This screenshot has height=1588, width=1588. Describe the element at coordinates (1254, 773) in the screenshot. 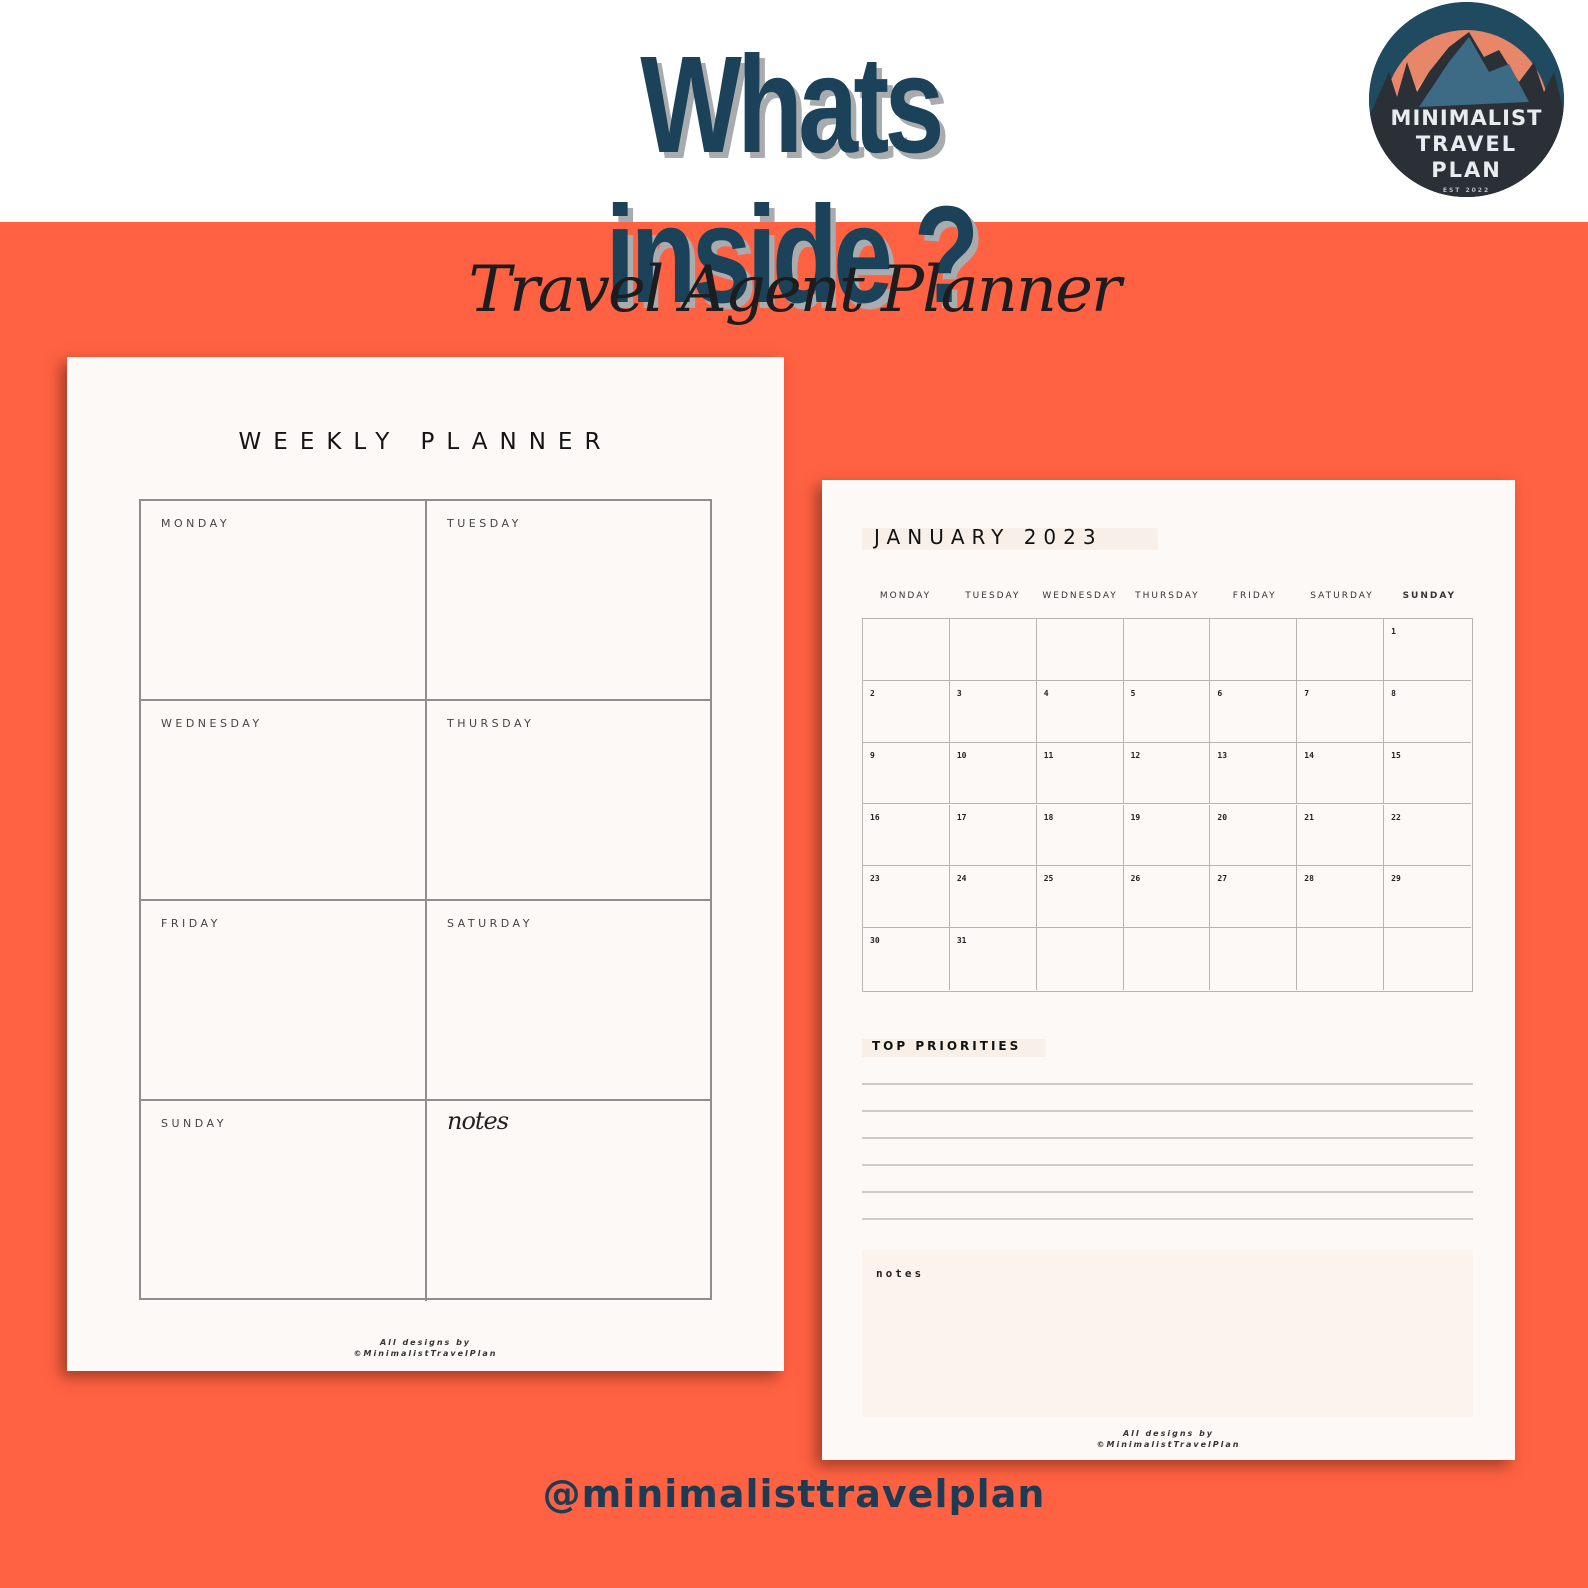

I see `calendar-day-cell: 13` at that location.